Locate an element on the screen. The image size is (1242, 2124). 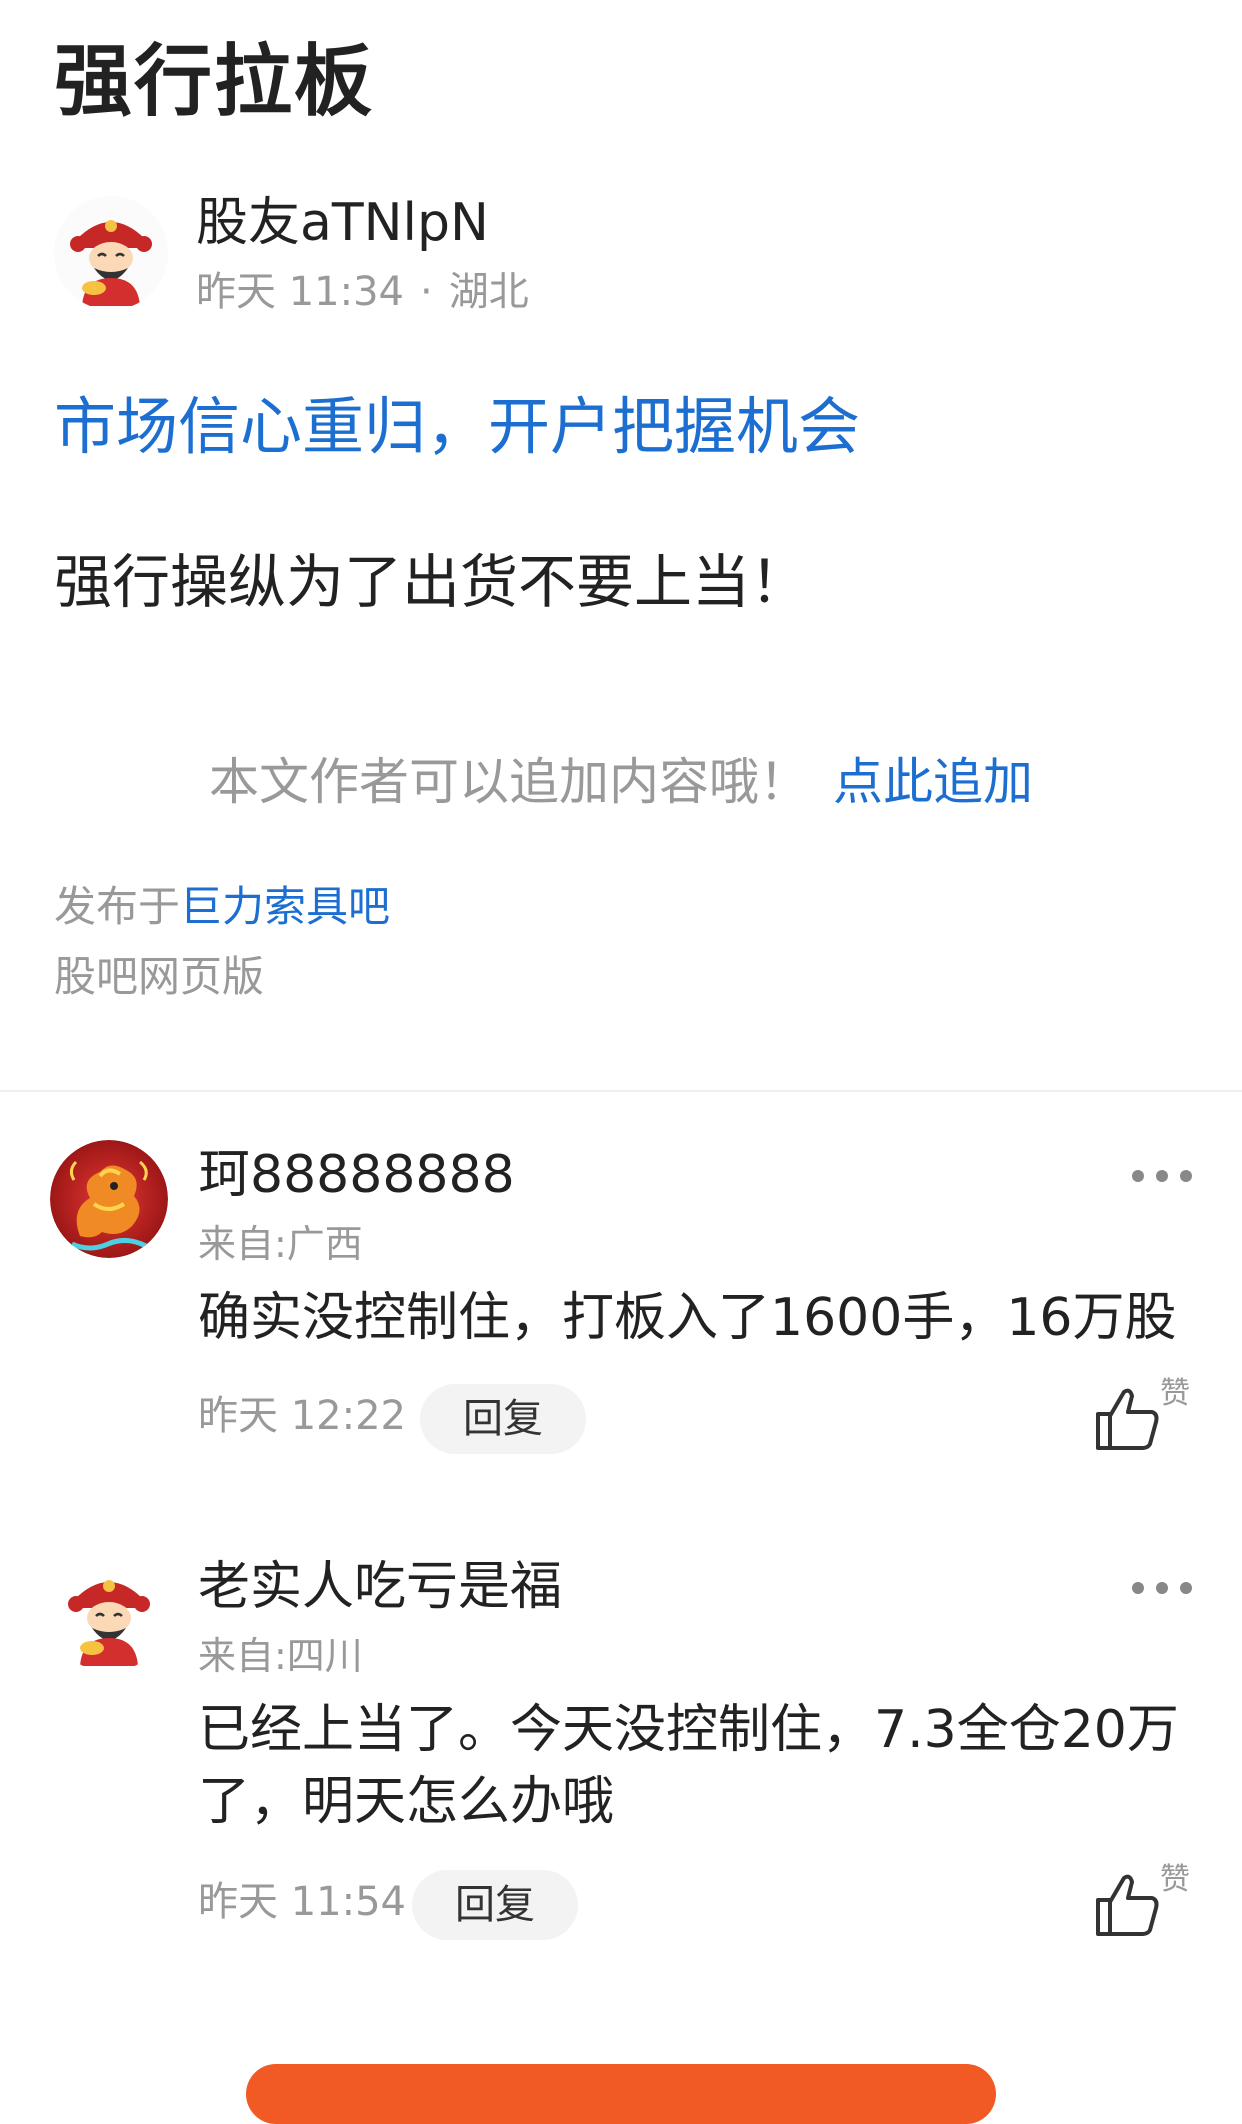
promo-link: 市场信心重归，开户把握机会 is located at coordinates (457, 427).